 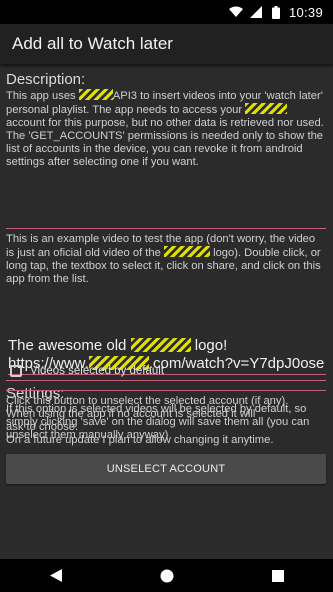 I want to click on checkbox-label: Videos selected by default, so click(x=97, y=371).